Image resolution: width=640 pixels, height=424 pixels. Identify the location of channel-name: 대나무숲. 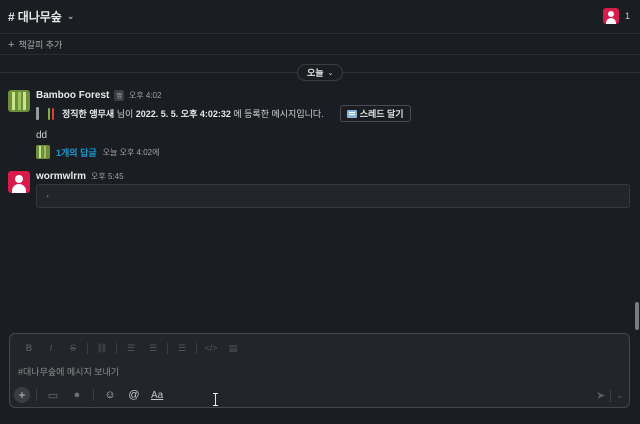
(39, 17).